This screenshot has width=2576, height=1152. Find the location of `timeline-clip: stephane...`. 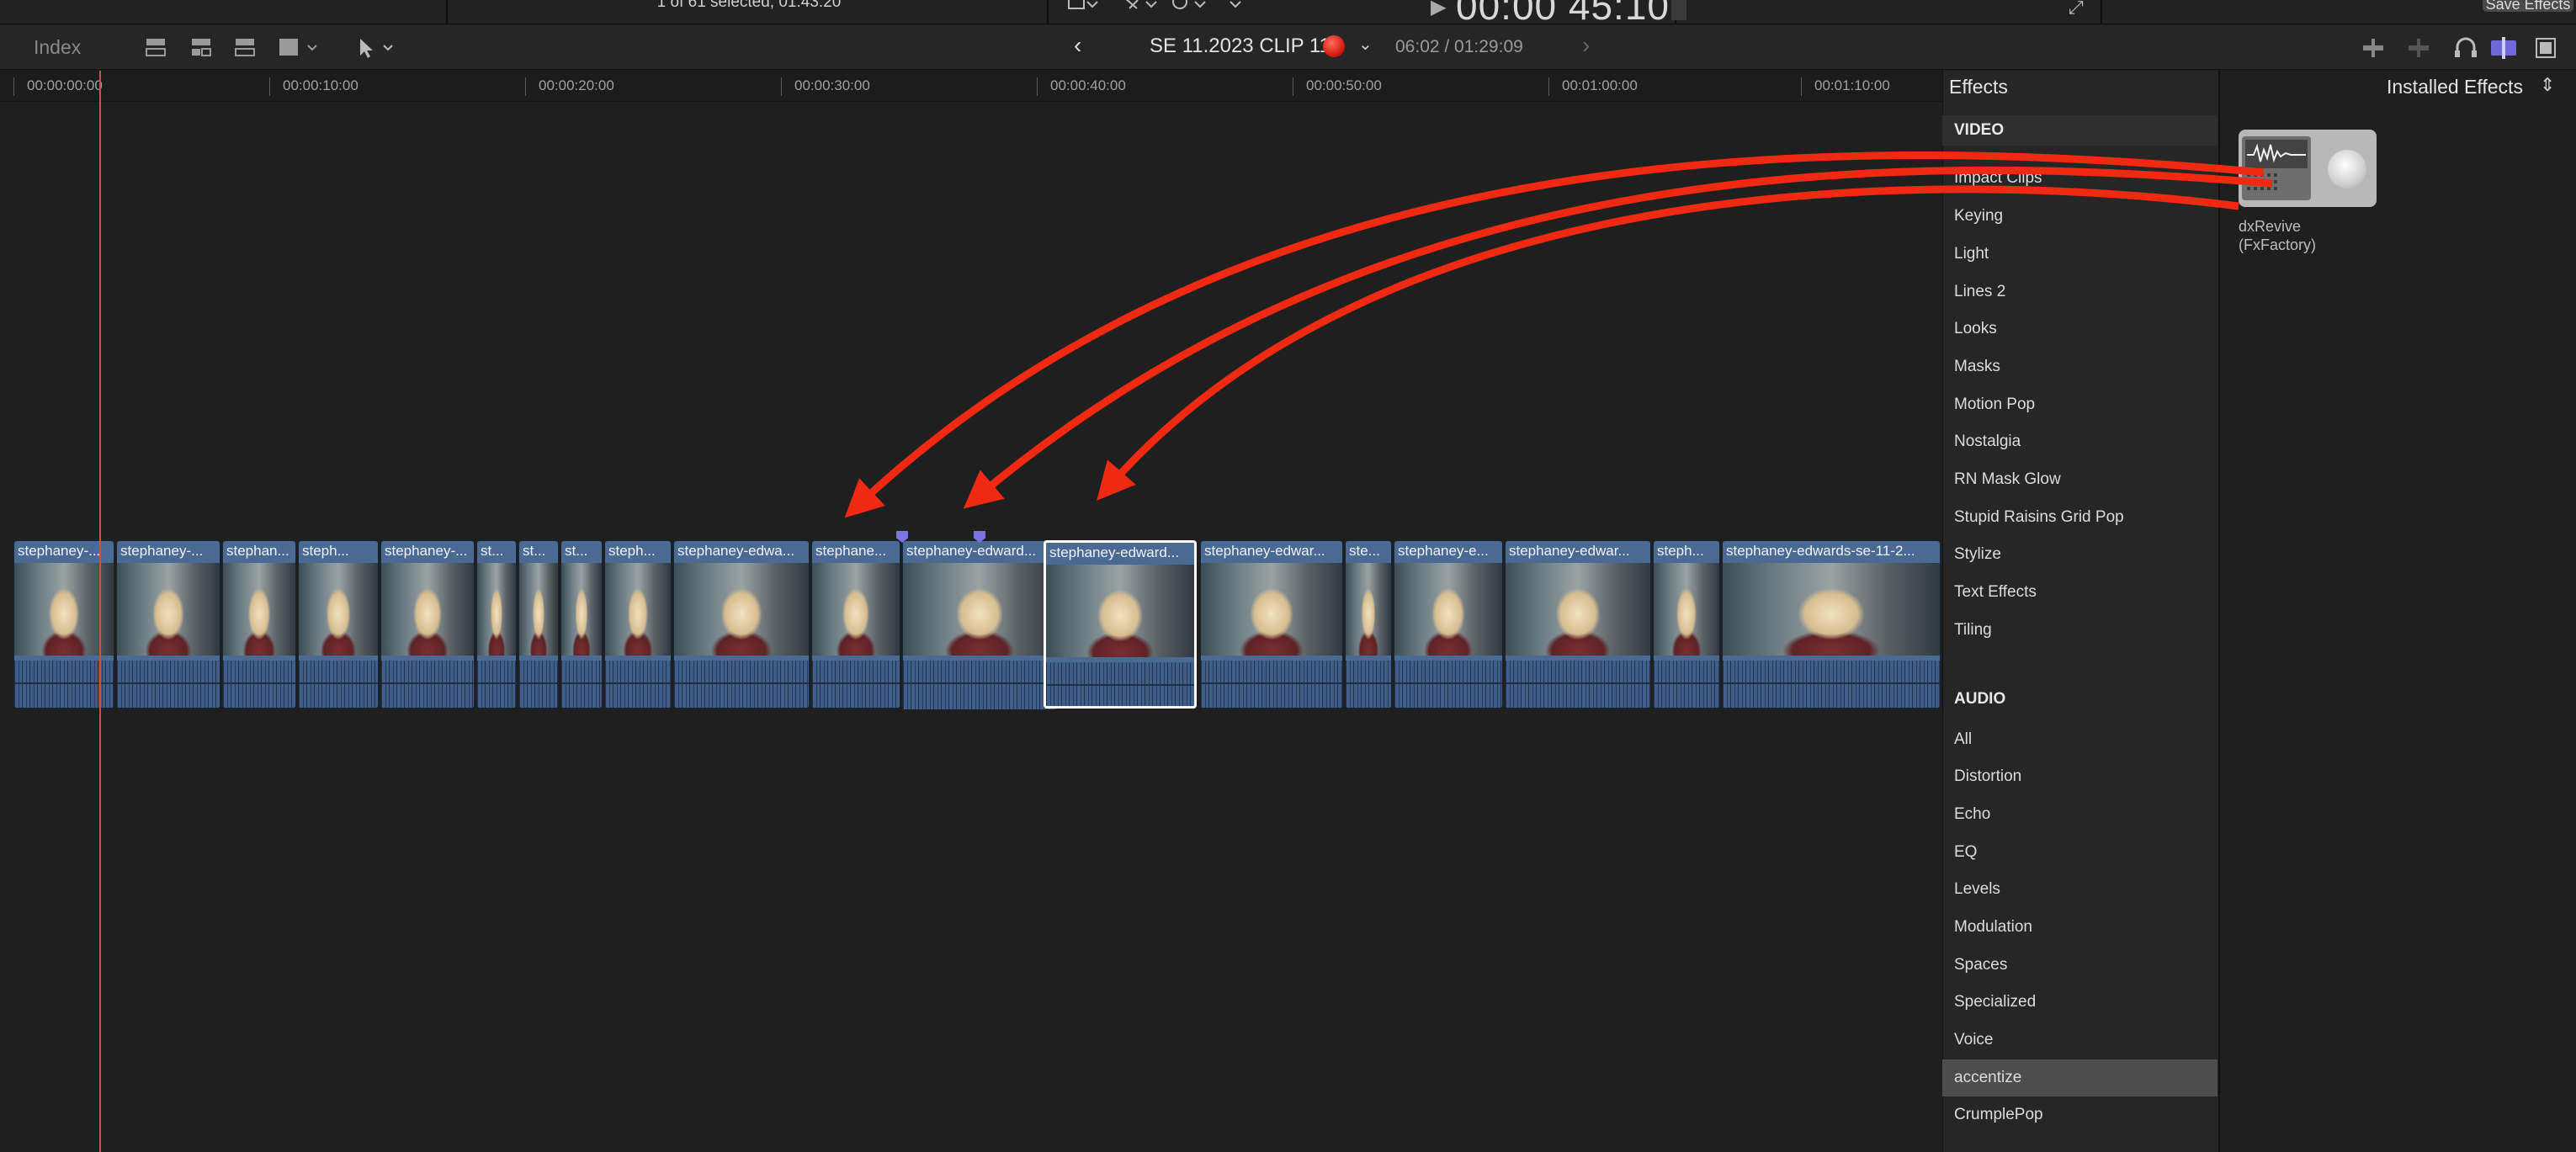

timeline-clip: stephane... is located at coordinates (855, 624).